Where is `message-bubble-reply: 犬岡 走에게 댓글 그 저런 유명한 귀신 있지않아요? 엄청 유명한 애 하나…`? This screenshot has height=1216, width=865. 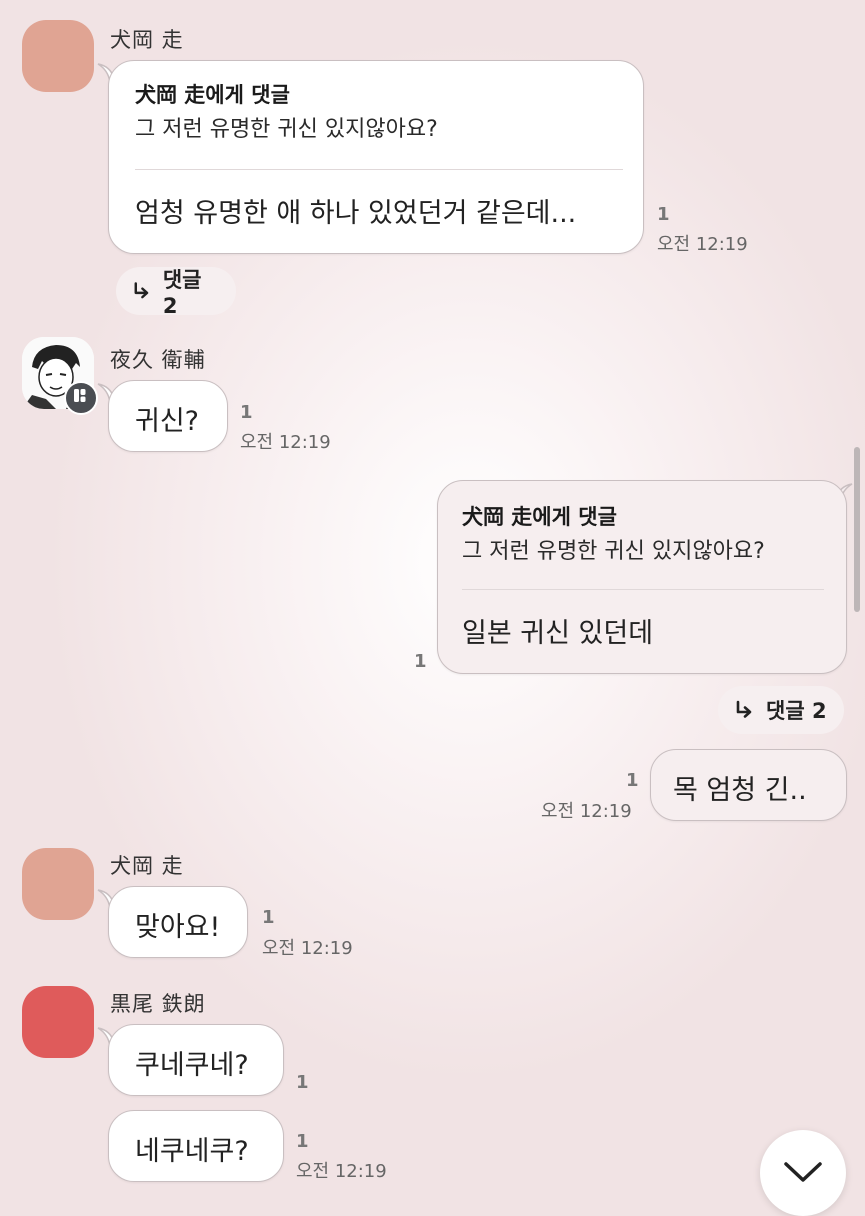 message-bubble-reply: 犬岡 走에게 댓글 그 저런 유명한 귀신 있지않아요? 엄청 유명한 애 하나… is located at coordinates (376, 157).